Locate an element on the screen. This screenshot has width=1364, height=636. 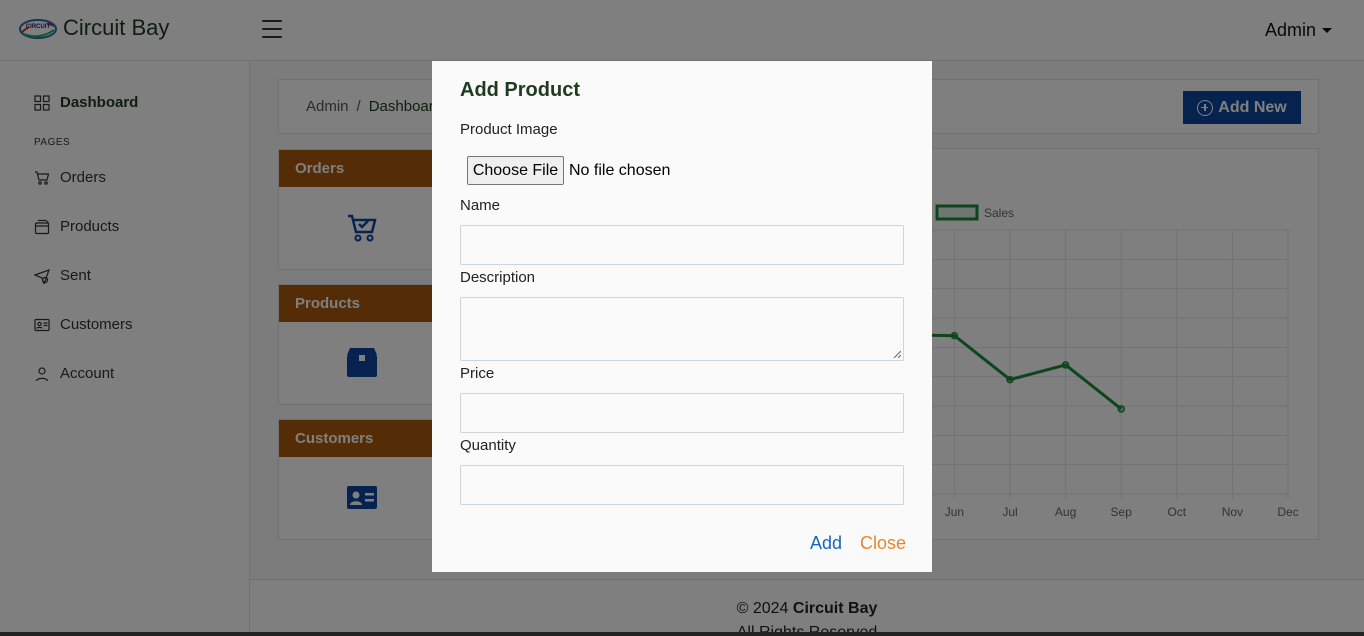
product-image-input: Choose File No file chosen is located at coordinates (568, 170).